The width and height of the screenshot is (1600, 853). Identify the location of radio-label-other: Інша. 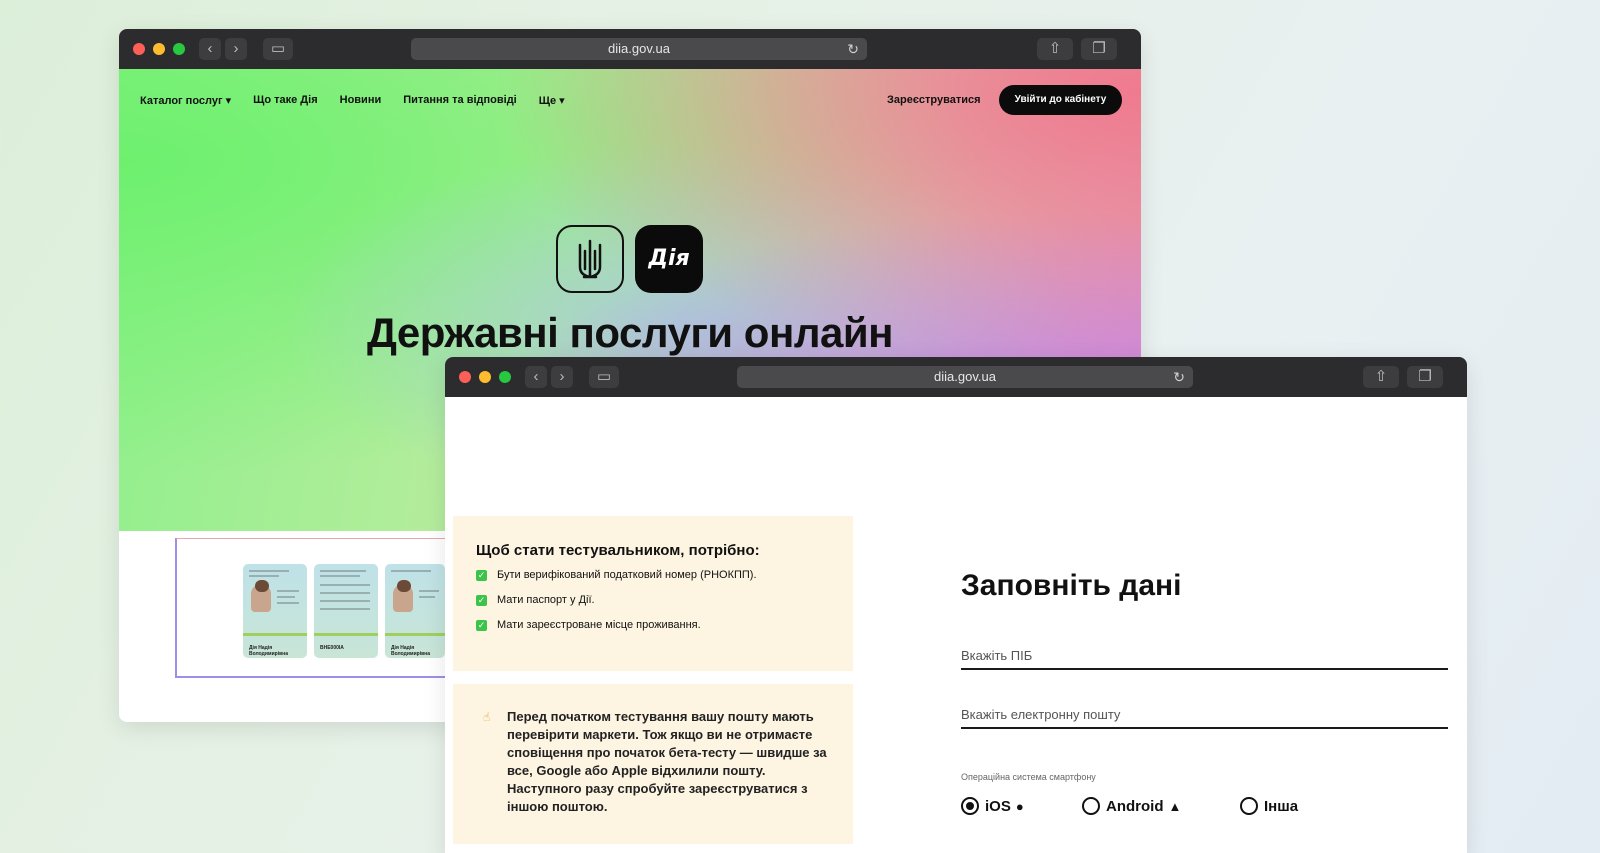
(1281, 806).